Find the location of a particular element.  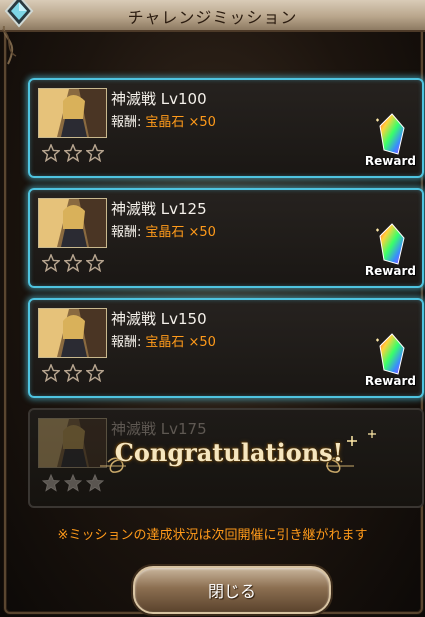

mission-name: 神滅戦 Lv125 is located at coordinates (159, 209).